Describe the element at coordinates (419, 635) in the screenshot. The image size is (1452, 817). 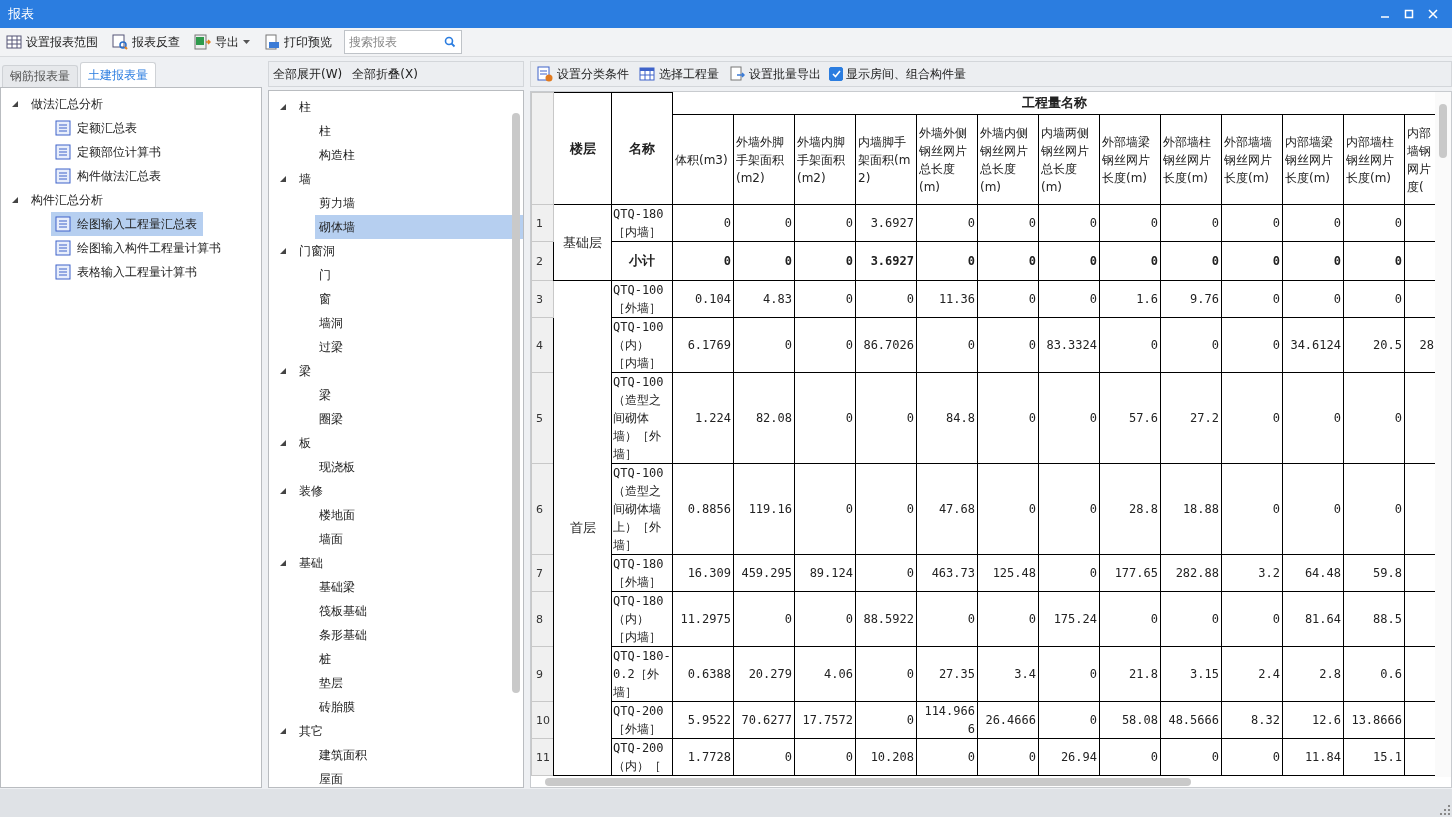
I see `component-item: 条形基础` at that location.